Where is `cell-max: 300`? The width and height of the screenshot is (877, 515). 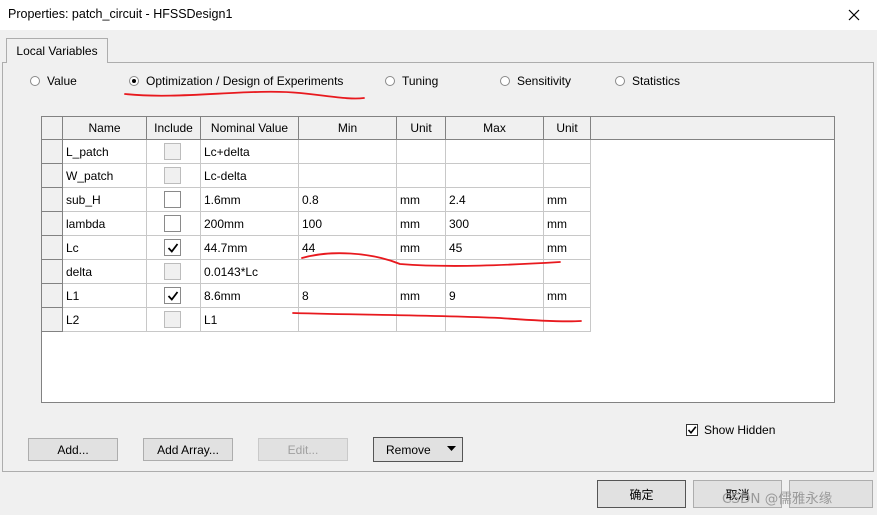
cell-max: 300 is located at coordinates (495, 224).